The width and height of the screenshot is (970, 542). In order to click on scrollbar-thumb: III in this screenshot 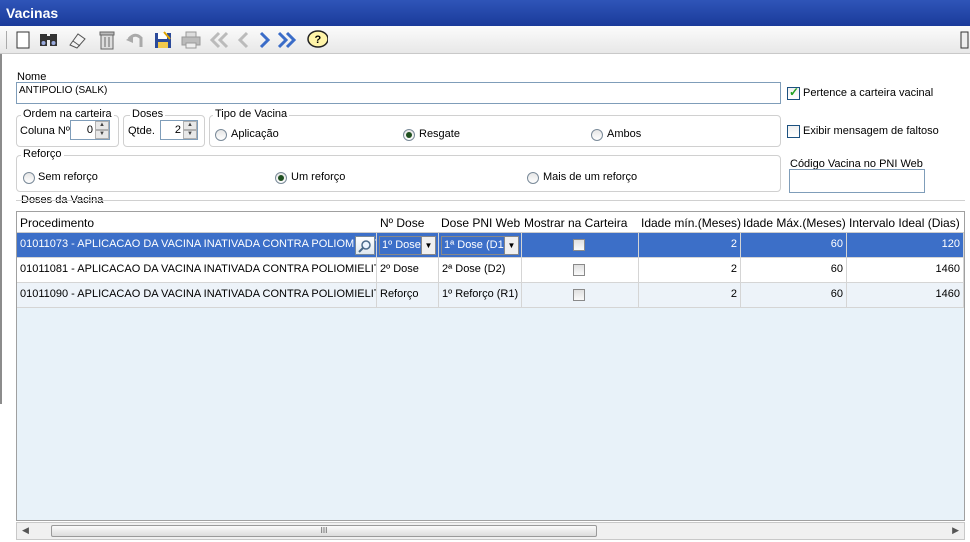, I will do `click(324, 531)`.